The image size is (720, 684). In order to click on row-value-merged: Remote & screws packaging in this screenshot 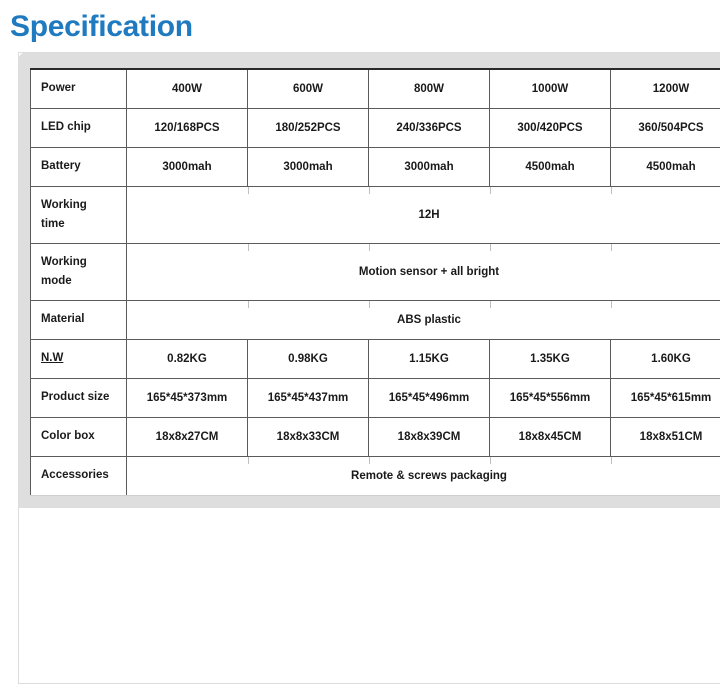, I will do `click(423, 475)`.